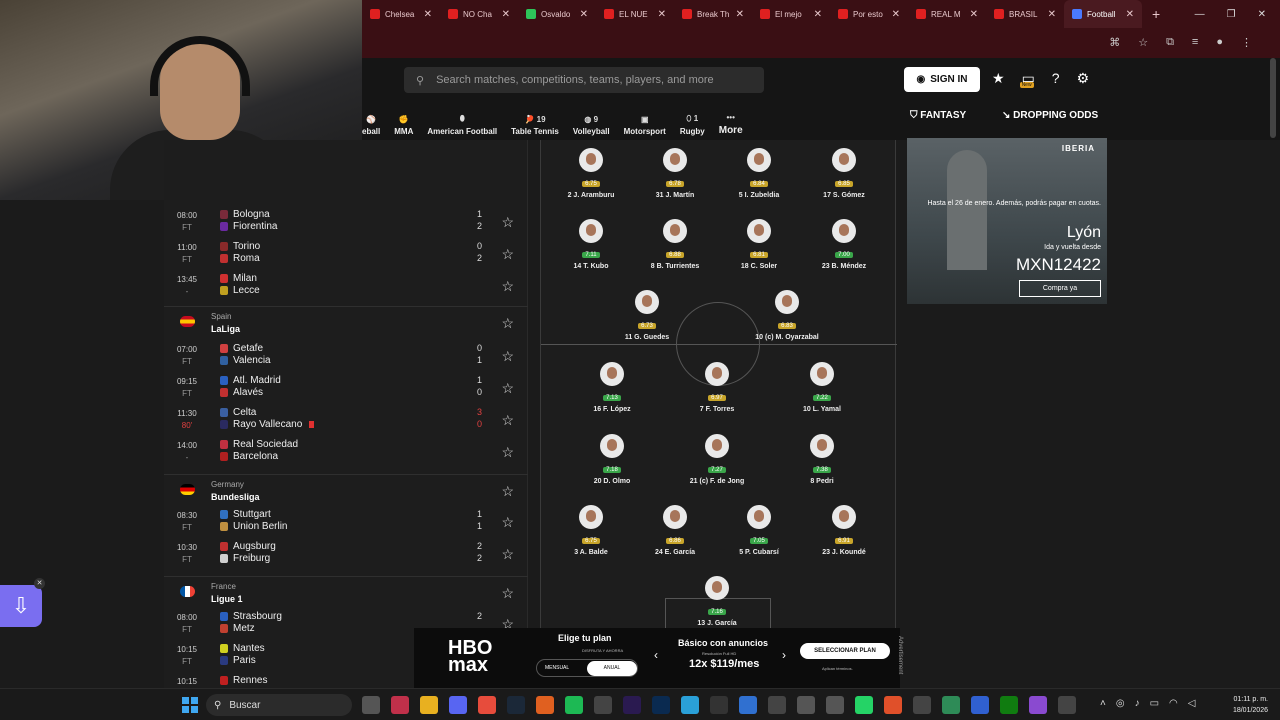  What do you see at coordinates (717, 459) in the screenshot?
I see `player-marker: 7.27 21 (c) F. de Jong` at bounding box center [717, 459].